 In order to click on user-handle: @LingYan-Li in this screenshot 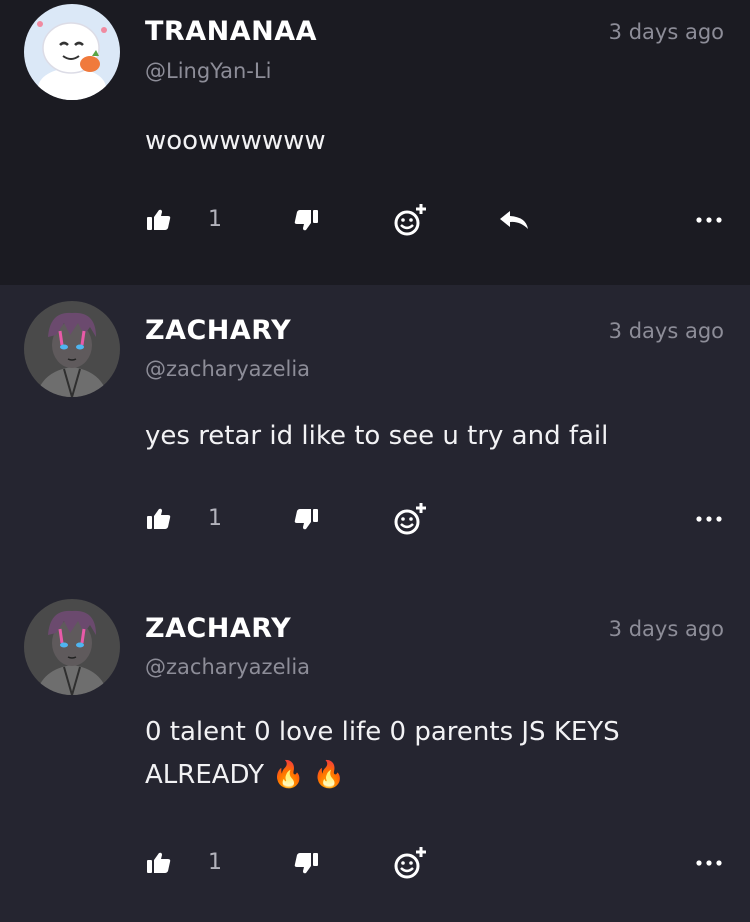, I will do `click(208, 71)`.